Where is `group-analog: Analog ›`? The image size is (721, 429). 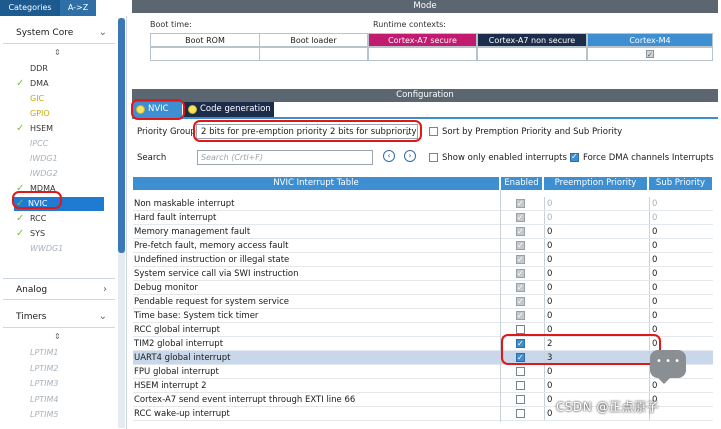 group-analog: Analog › is located at coordinates (59, 289).